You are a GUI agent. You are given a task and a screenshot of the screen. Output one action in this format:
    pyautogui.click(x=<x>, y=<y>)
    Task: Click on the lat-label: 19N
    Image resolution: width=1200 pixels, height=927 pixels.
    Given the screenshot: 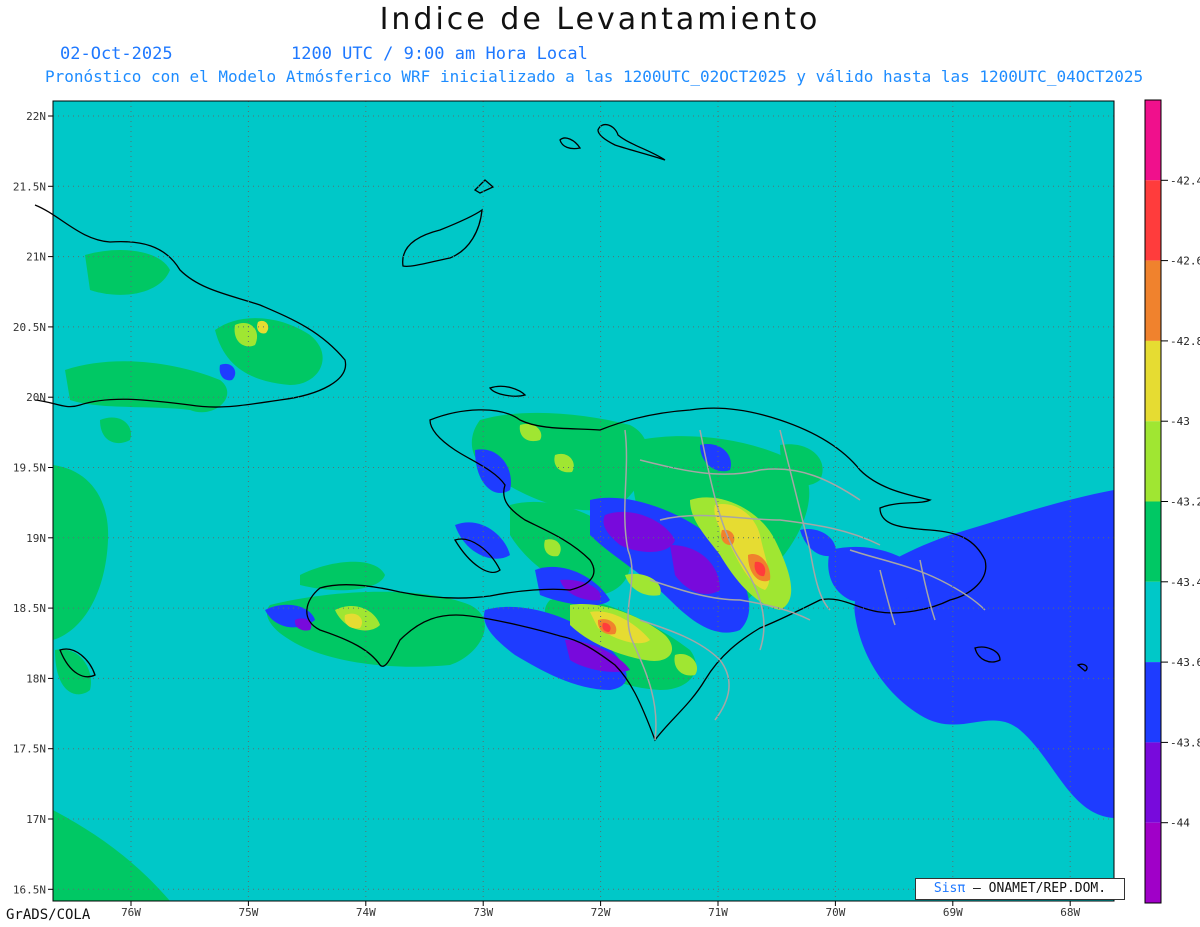 What is the action you would take?
    pyautogui.click(x=36, y=538)
    